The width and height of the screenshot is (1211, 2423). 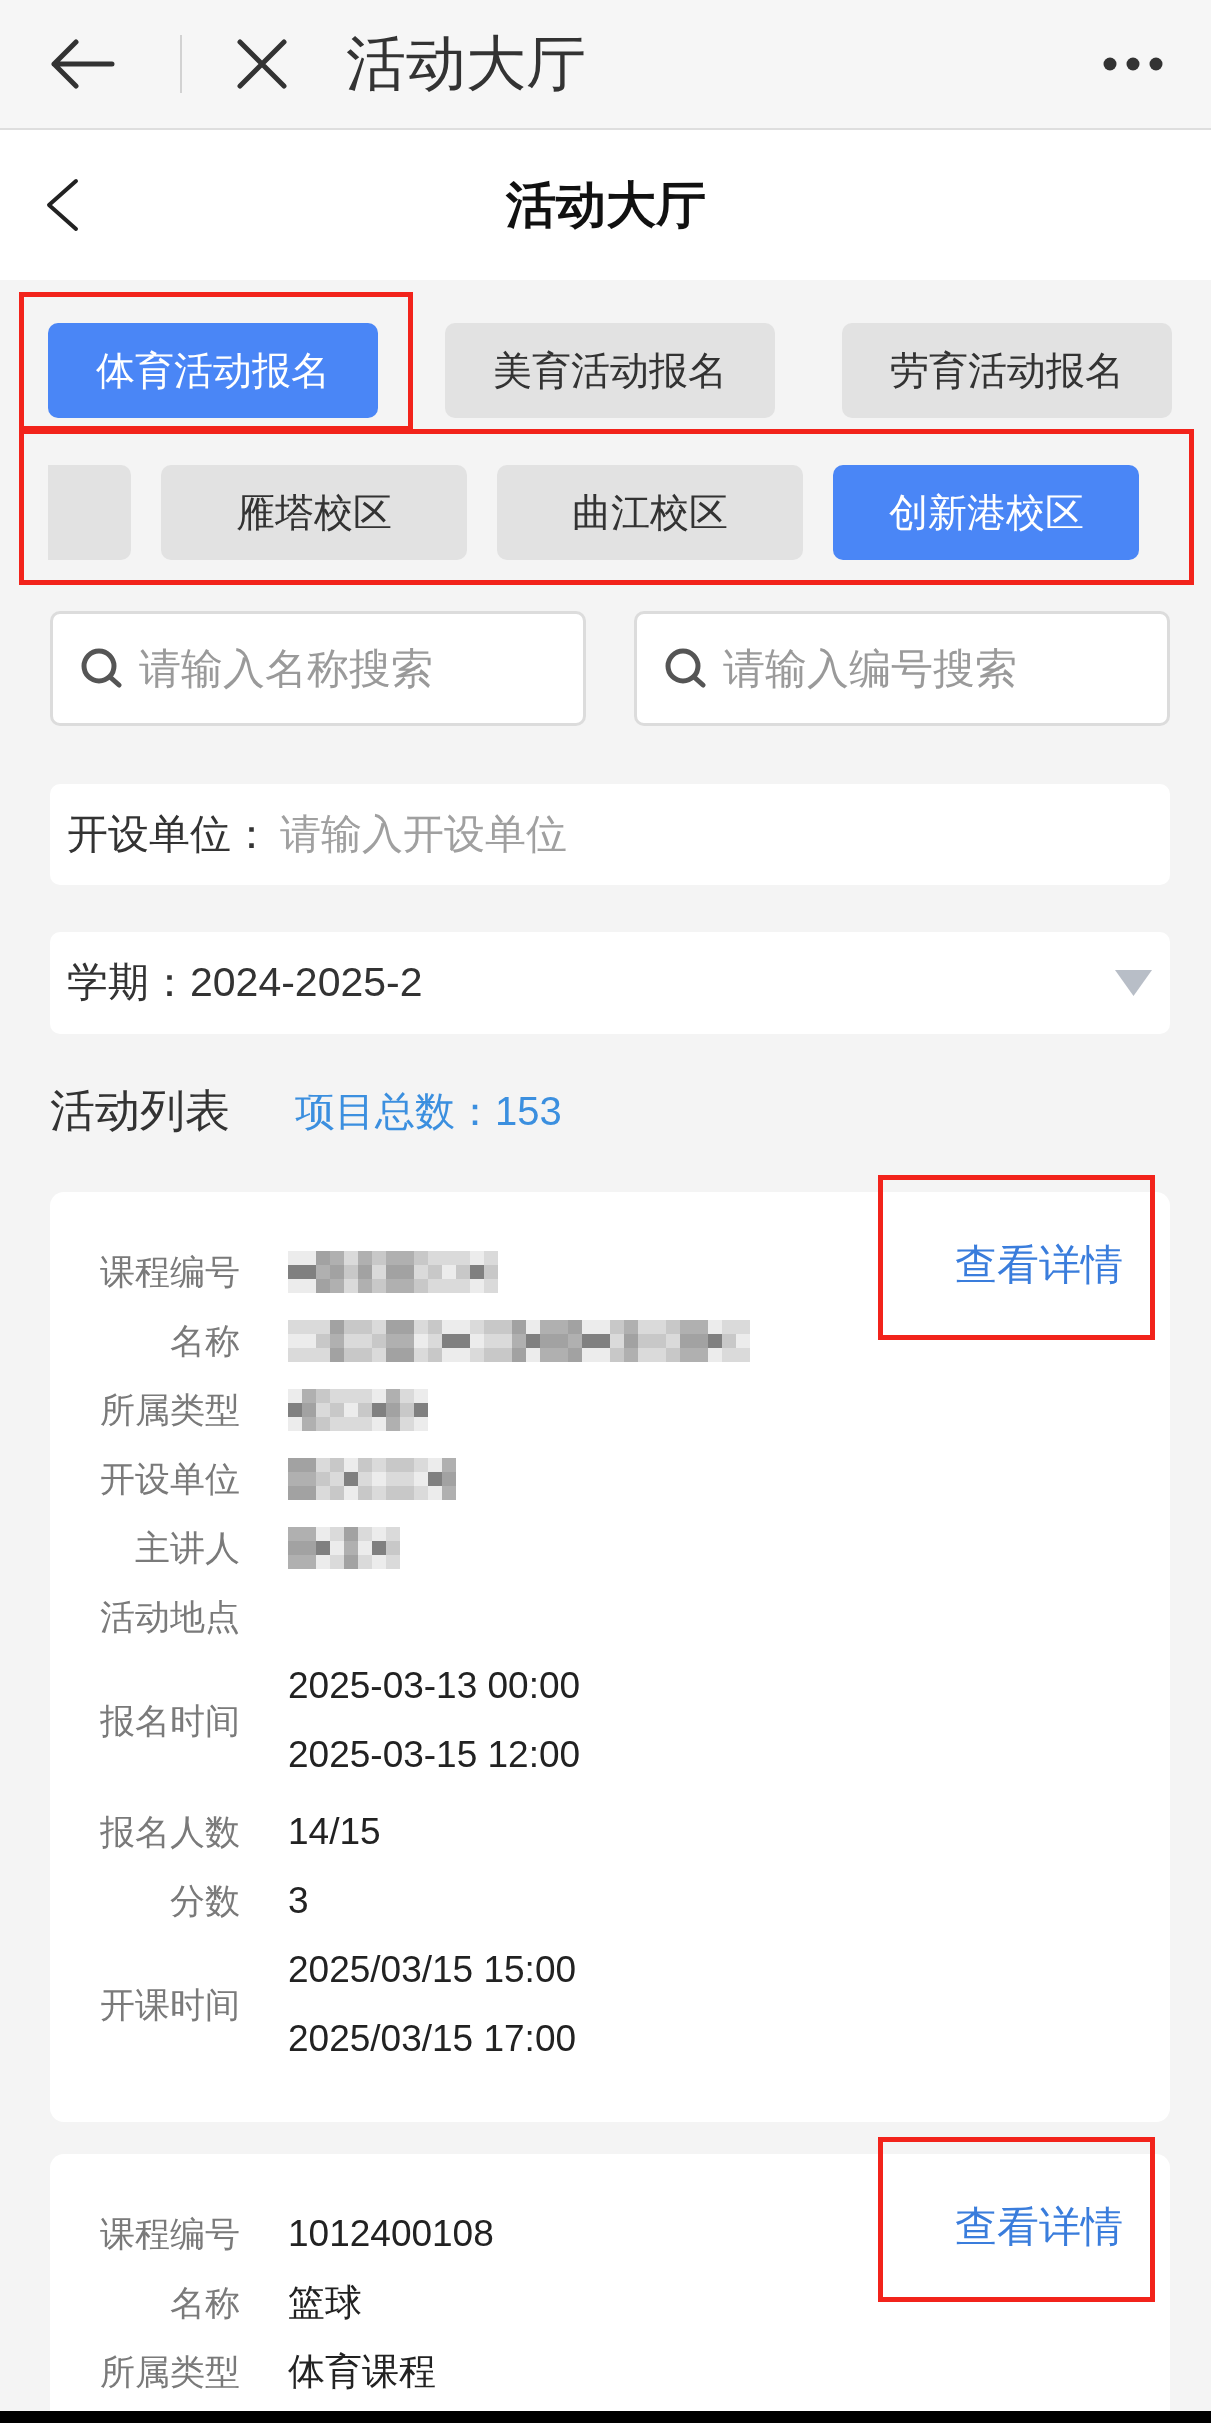 I want to click on browser-title: 活动大厅, so click(x=466, y=64).